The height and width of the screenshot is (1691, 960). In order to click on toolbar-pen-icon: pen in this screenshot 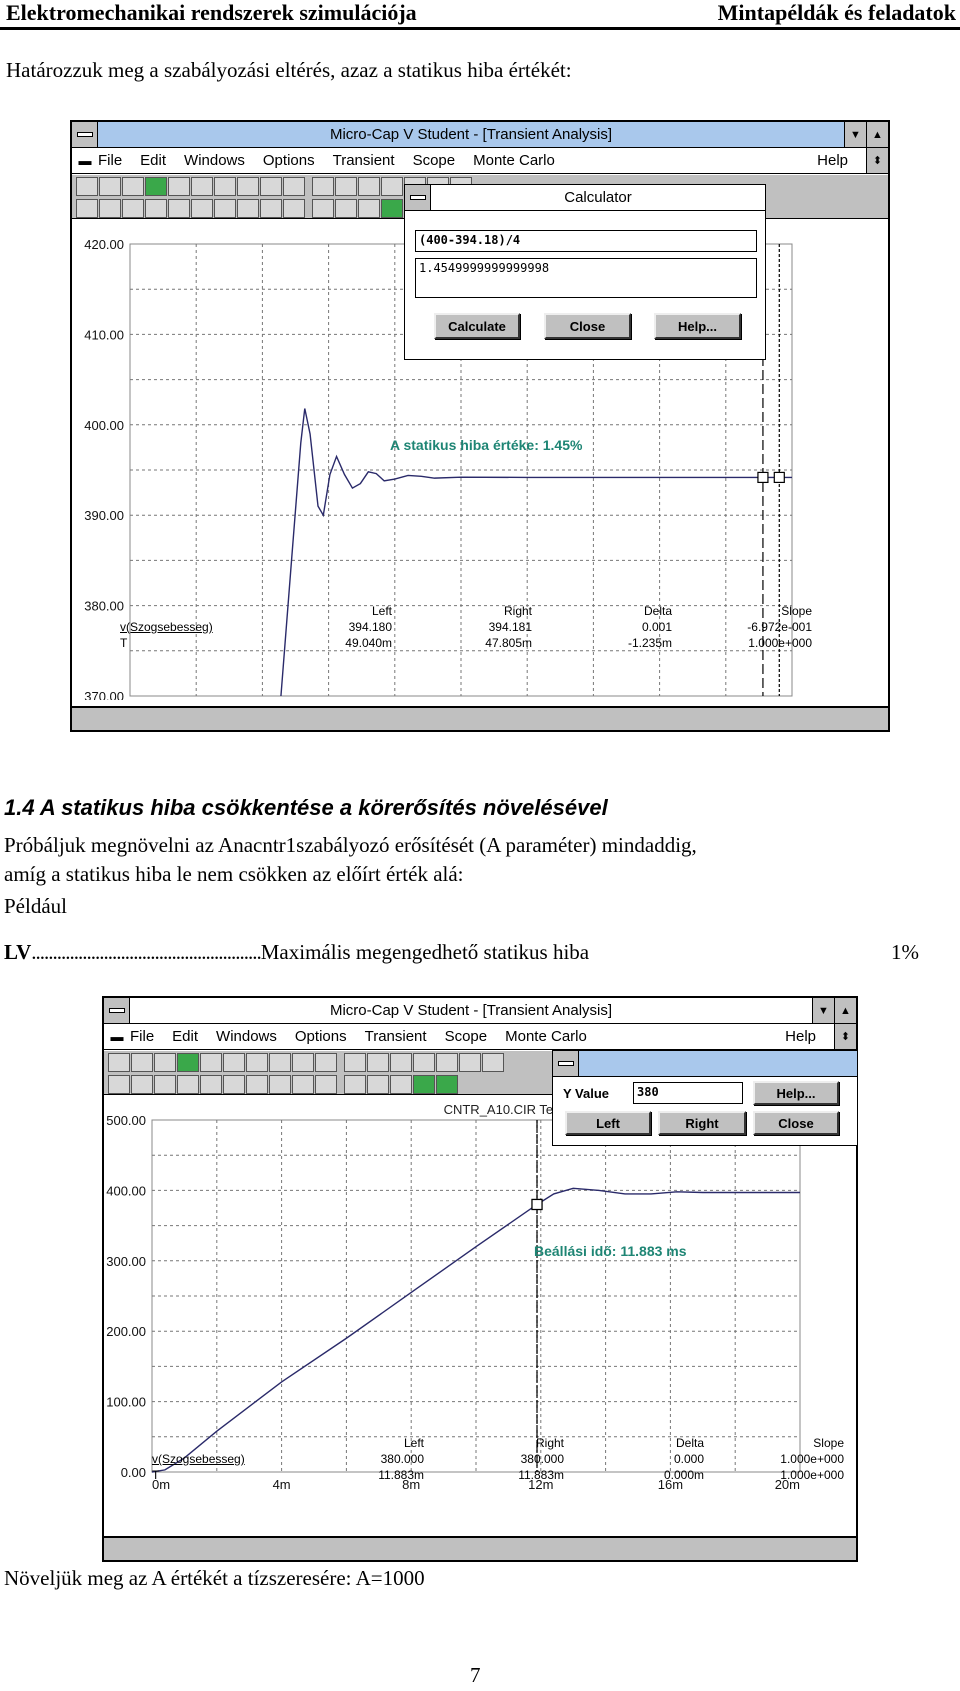, I will do `click(493, 1062)`.